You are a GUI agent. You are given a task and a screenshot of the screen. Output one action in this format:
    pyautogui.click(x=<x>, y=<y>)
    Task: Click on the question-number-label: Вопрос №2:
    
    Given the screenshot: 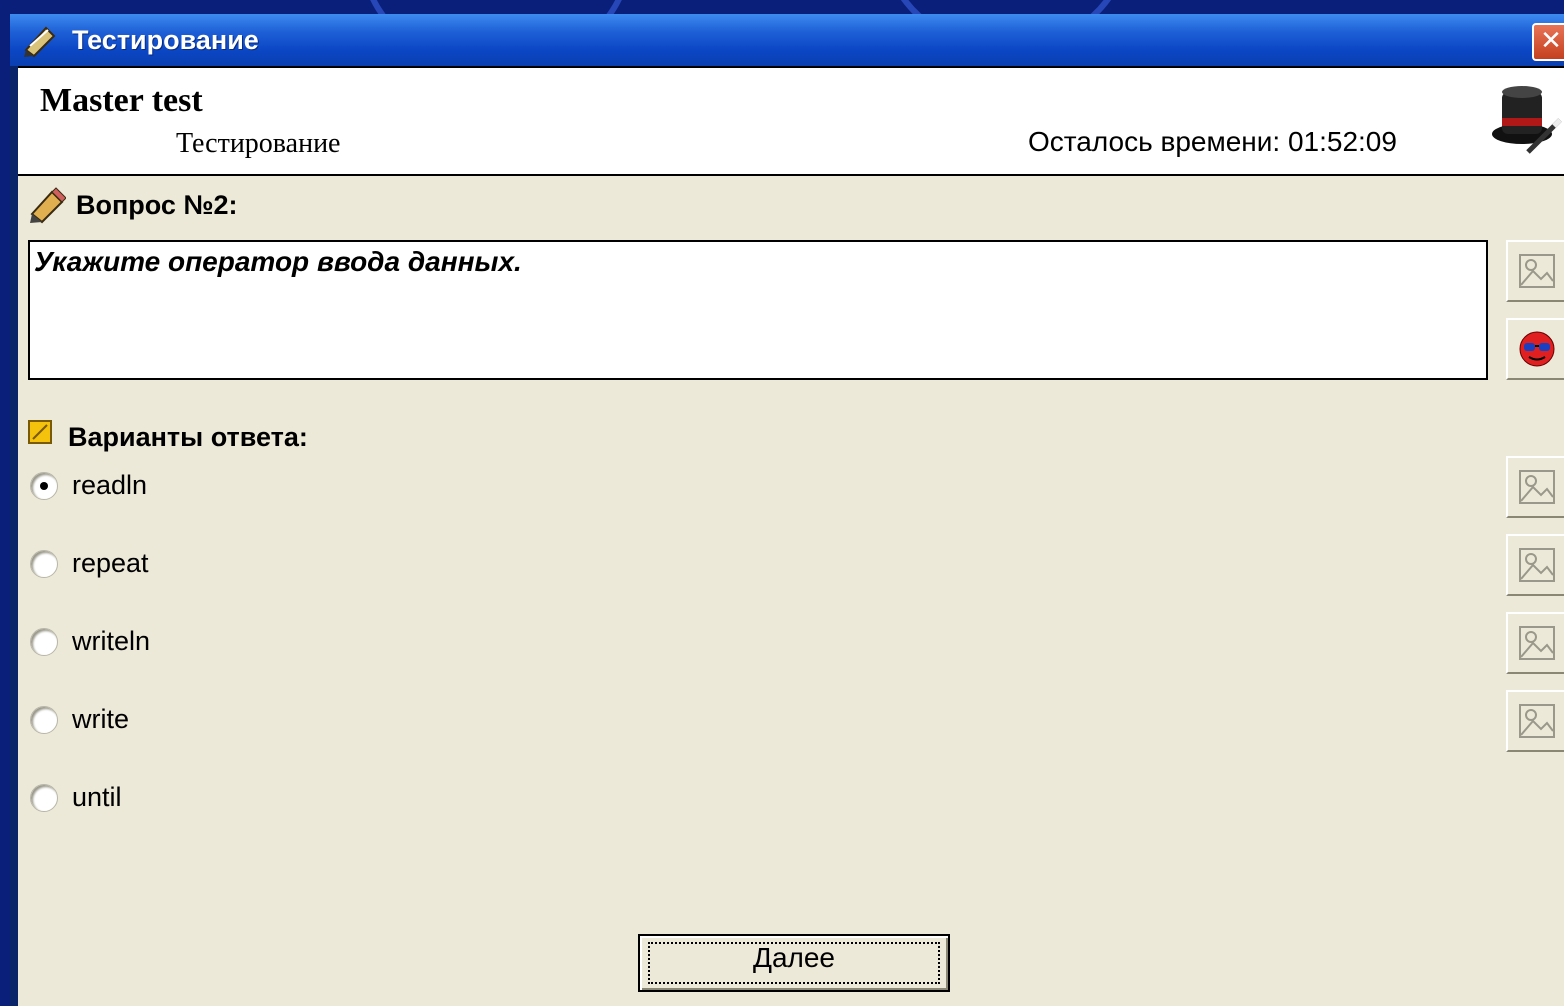 What is the action you would take?
    pyautogui.click(x=157, y=205)
    